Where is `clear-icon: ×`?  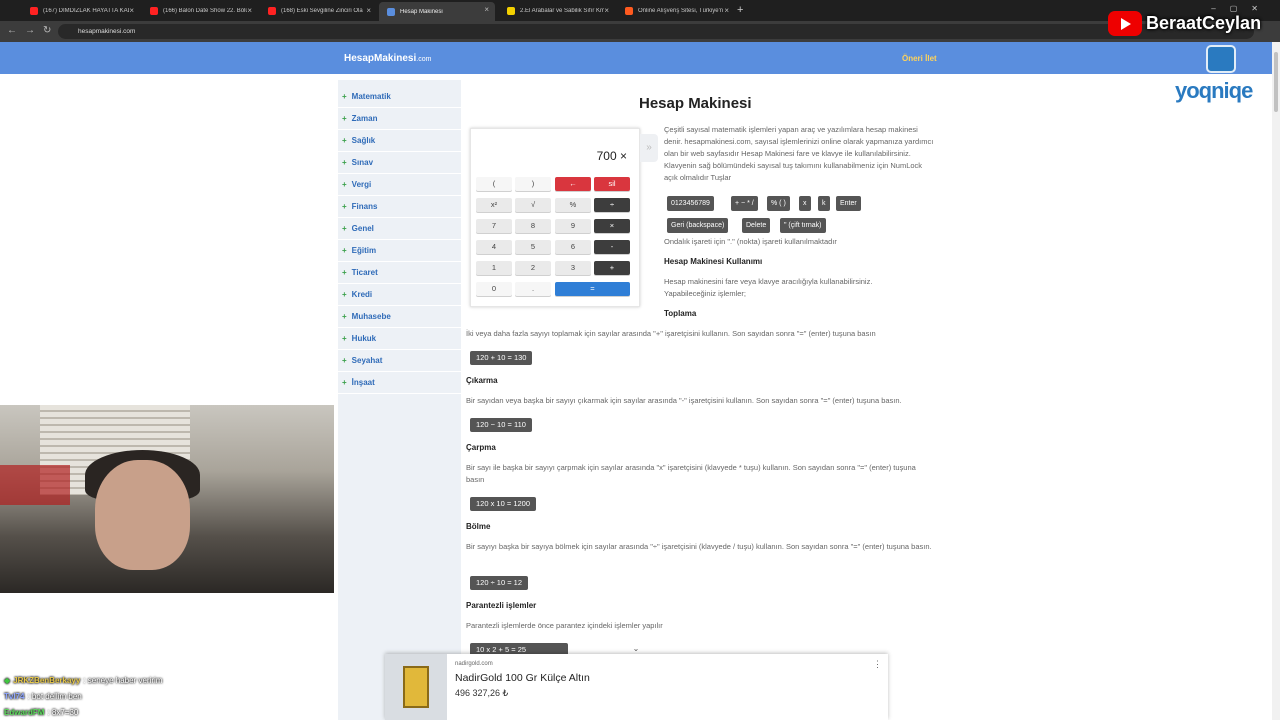 clear-icon: × is located at coordinates (623, 156).